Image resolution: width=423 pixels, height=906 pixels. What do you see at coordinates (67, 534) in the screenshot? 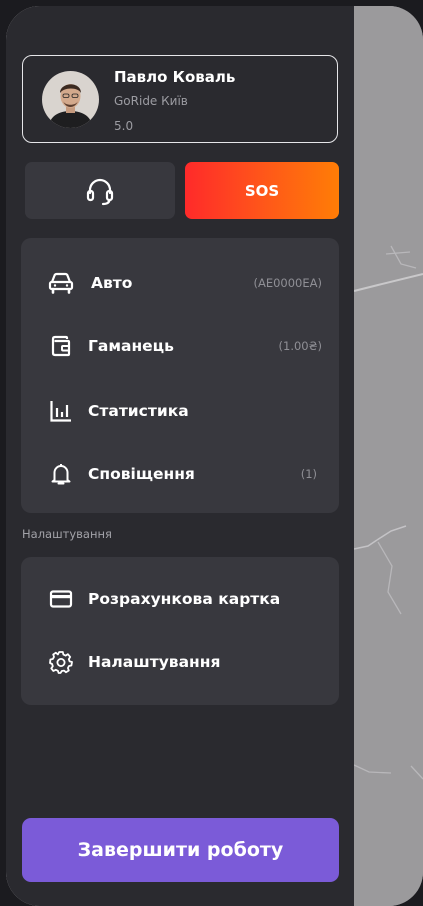
I see `settings-section-title: Налаштування` at bounding box center [67, 534].